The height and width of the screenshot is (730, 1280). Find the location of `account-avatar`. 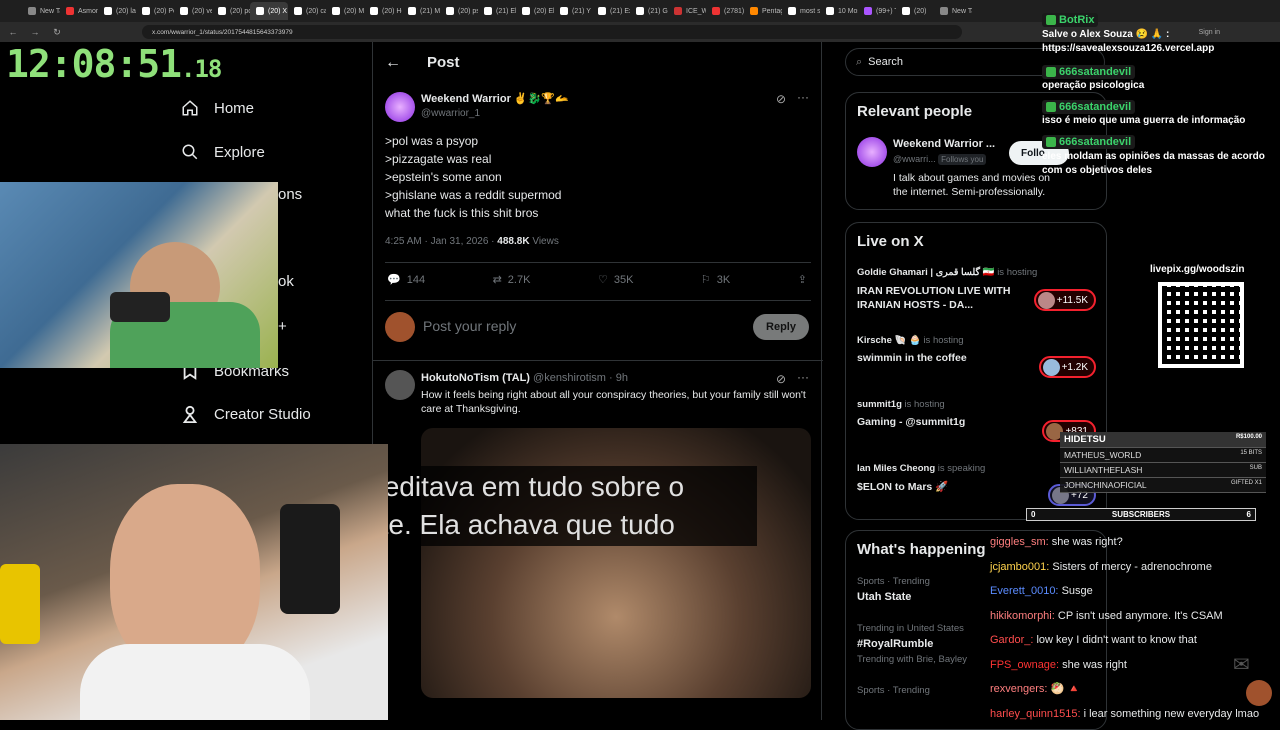

account-avatar is located at coordinates (1259, 693).